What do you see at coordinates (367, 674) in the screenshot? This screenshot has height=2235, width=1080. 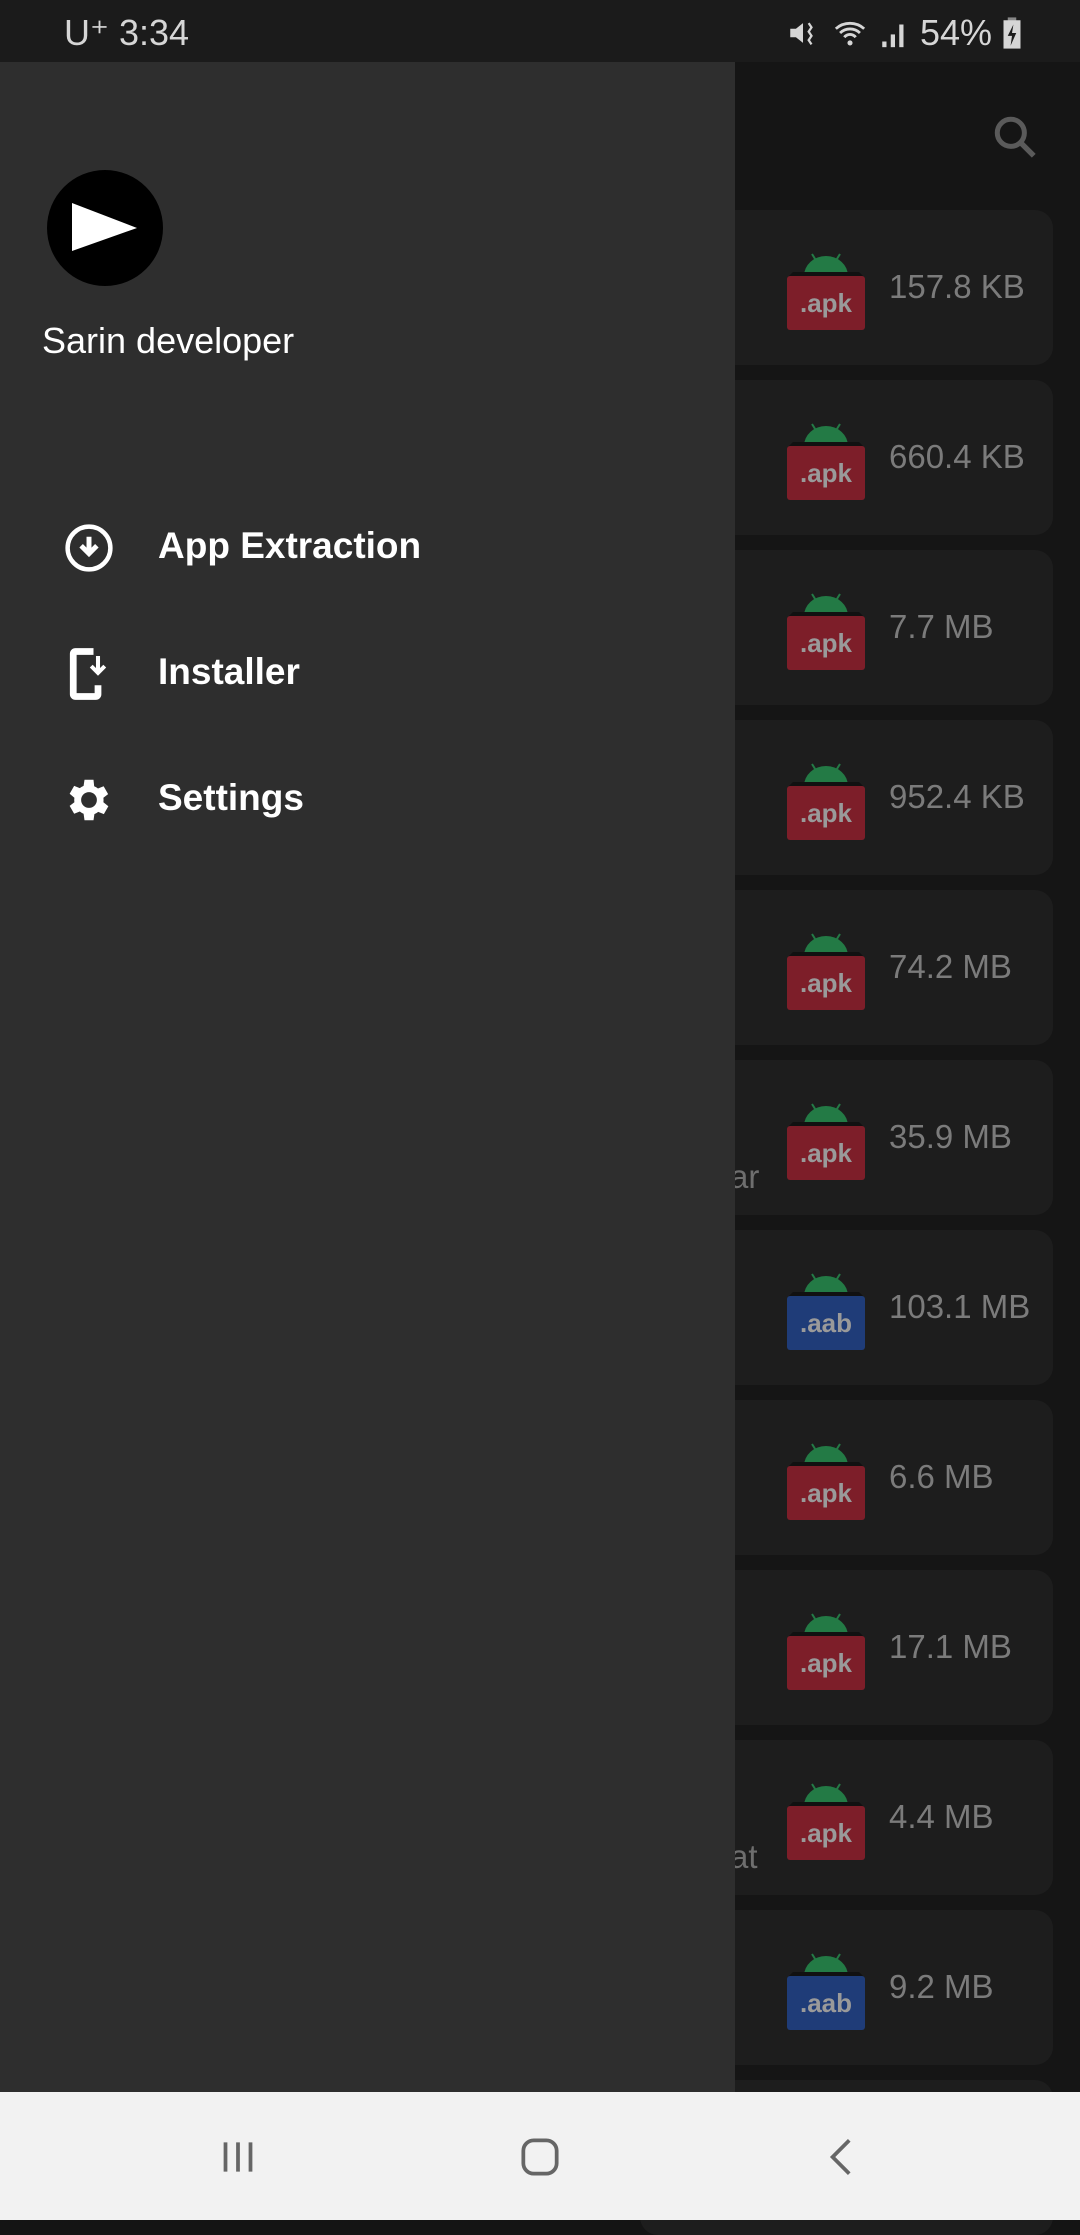 I see `drawer-item-installer: Installer` at bounding box center [367, 674].